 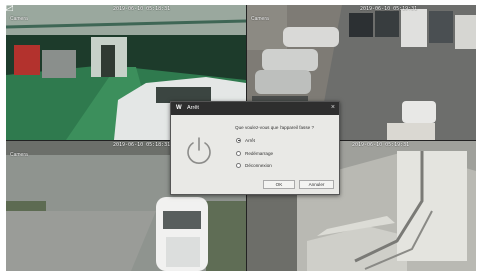 I want to click on camera-4-timestamp: 2019-06-10 05:19:31, so click(x=381, y=145).